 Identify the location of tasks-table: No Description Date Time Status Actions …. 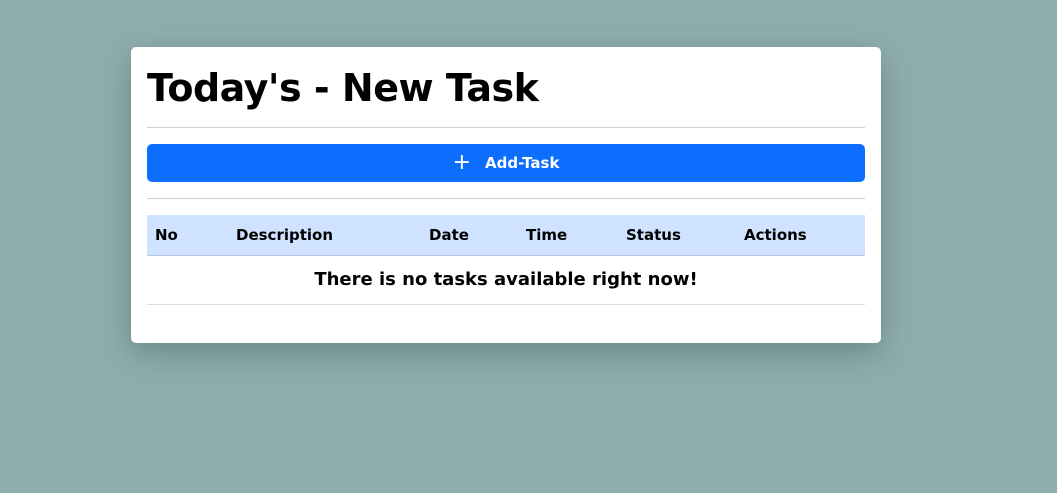
(506, 260).